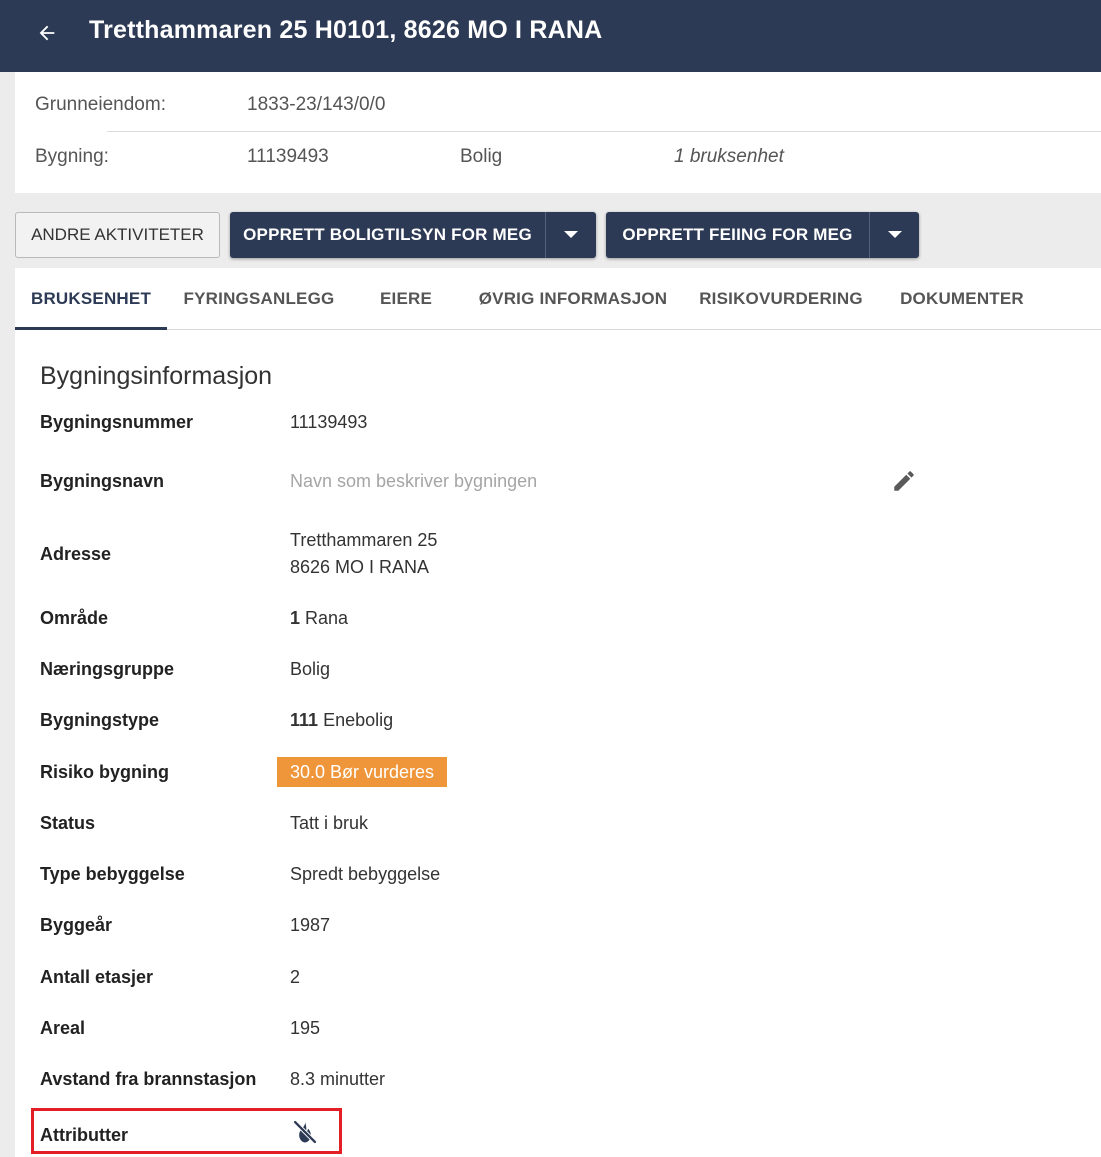 The height and width of the screenshot is (1157, 1101). What do you see at coordinates (97, 977) in the screenshot?
I see `etasjer-label: Antall etasjer` at bounding box center [97, 977].